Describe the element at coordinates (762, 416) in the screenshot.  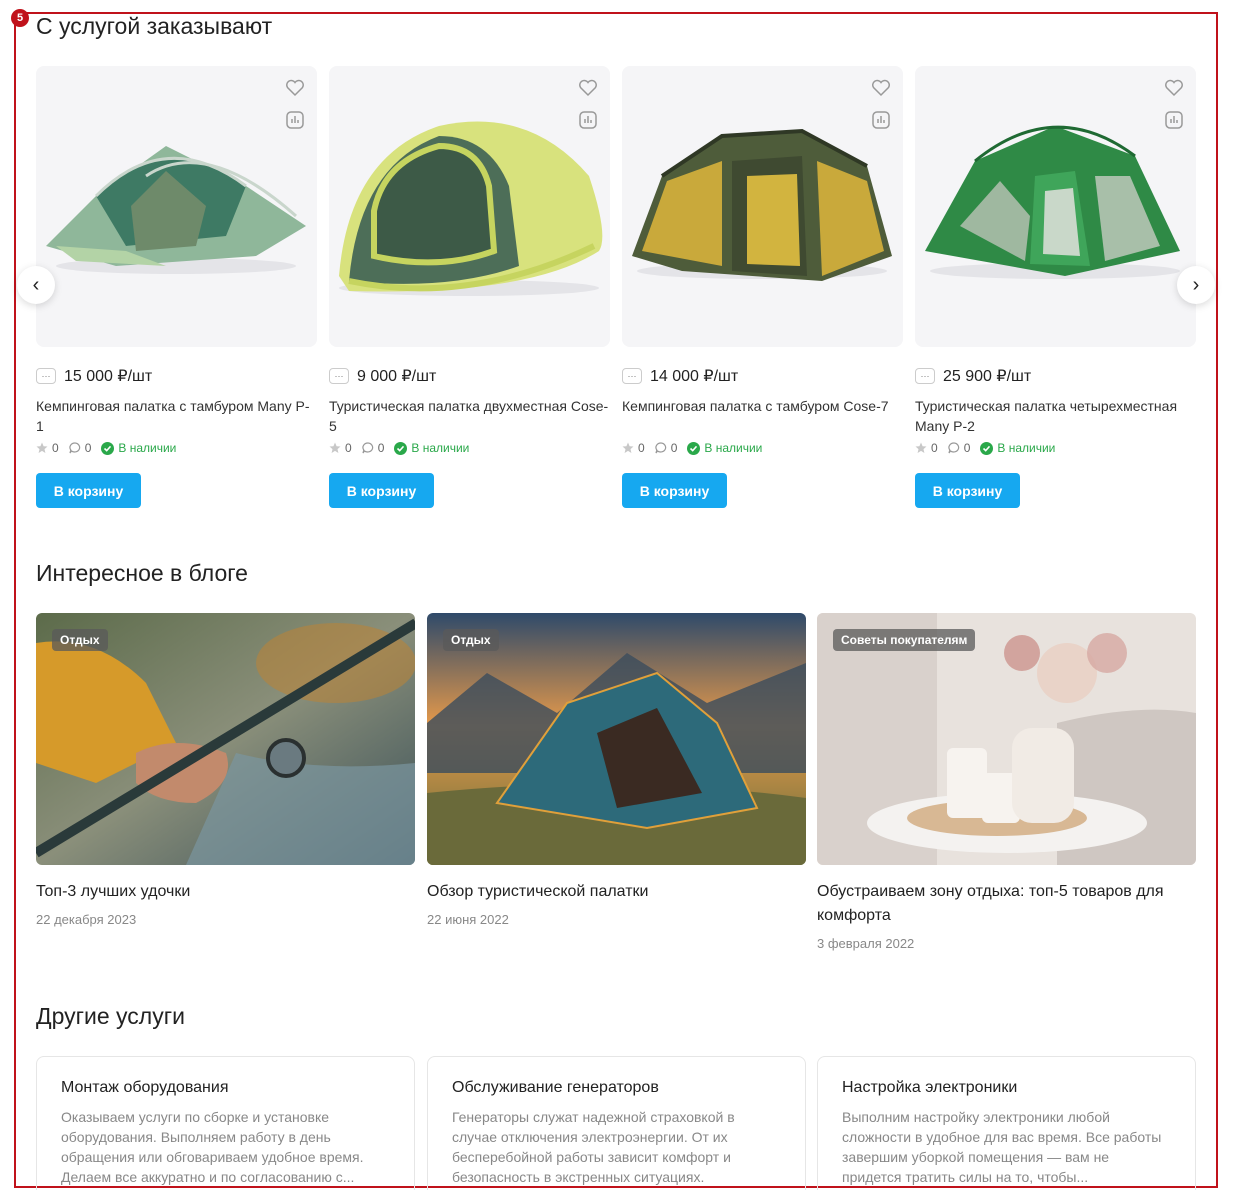
I see `product-title: Кемпинговая палатка с тамбуром Cose-7` at that location.